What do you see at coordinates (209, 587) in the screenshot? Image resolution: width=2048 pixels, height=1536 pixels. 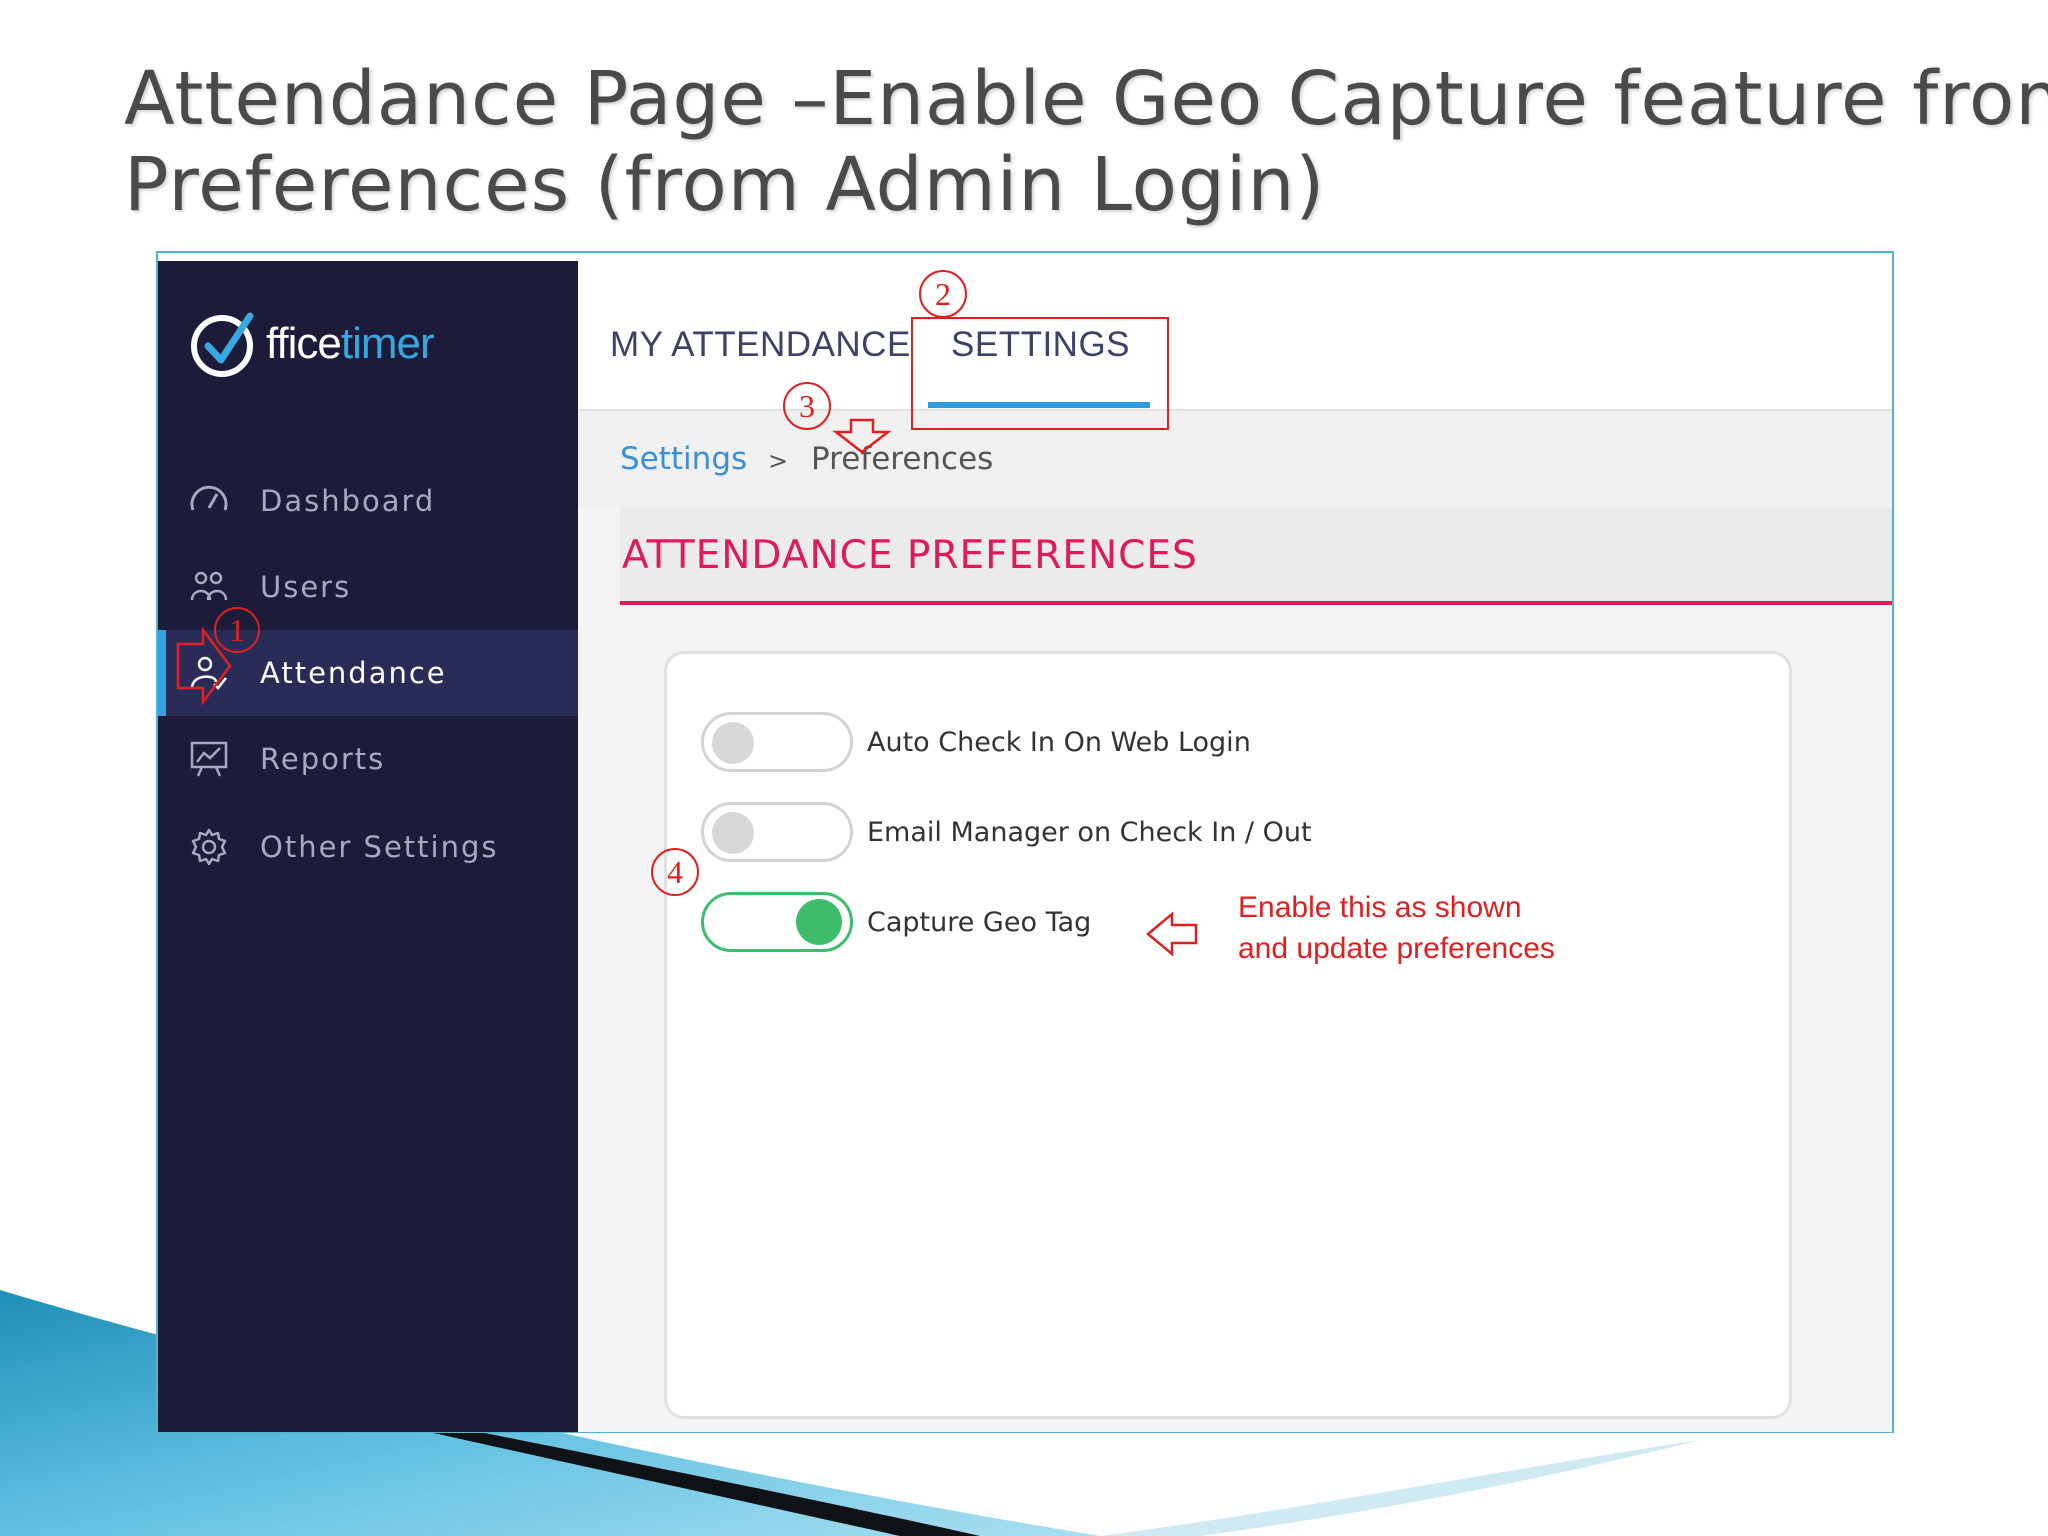 I see `users-icon` at bounding box center [209, 587].